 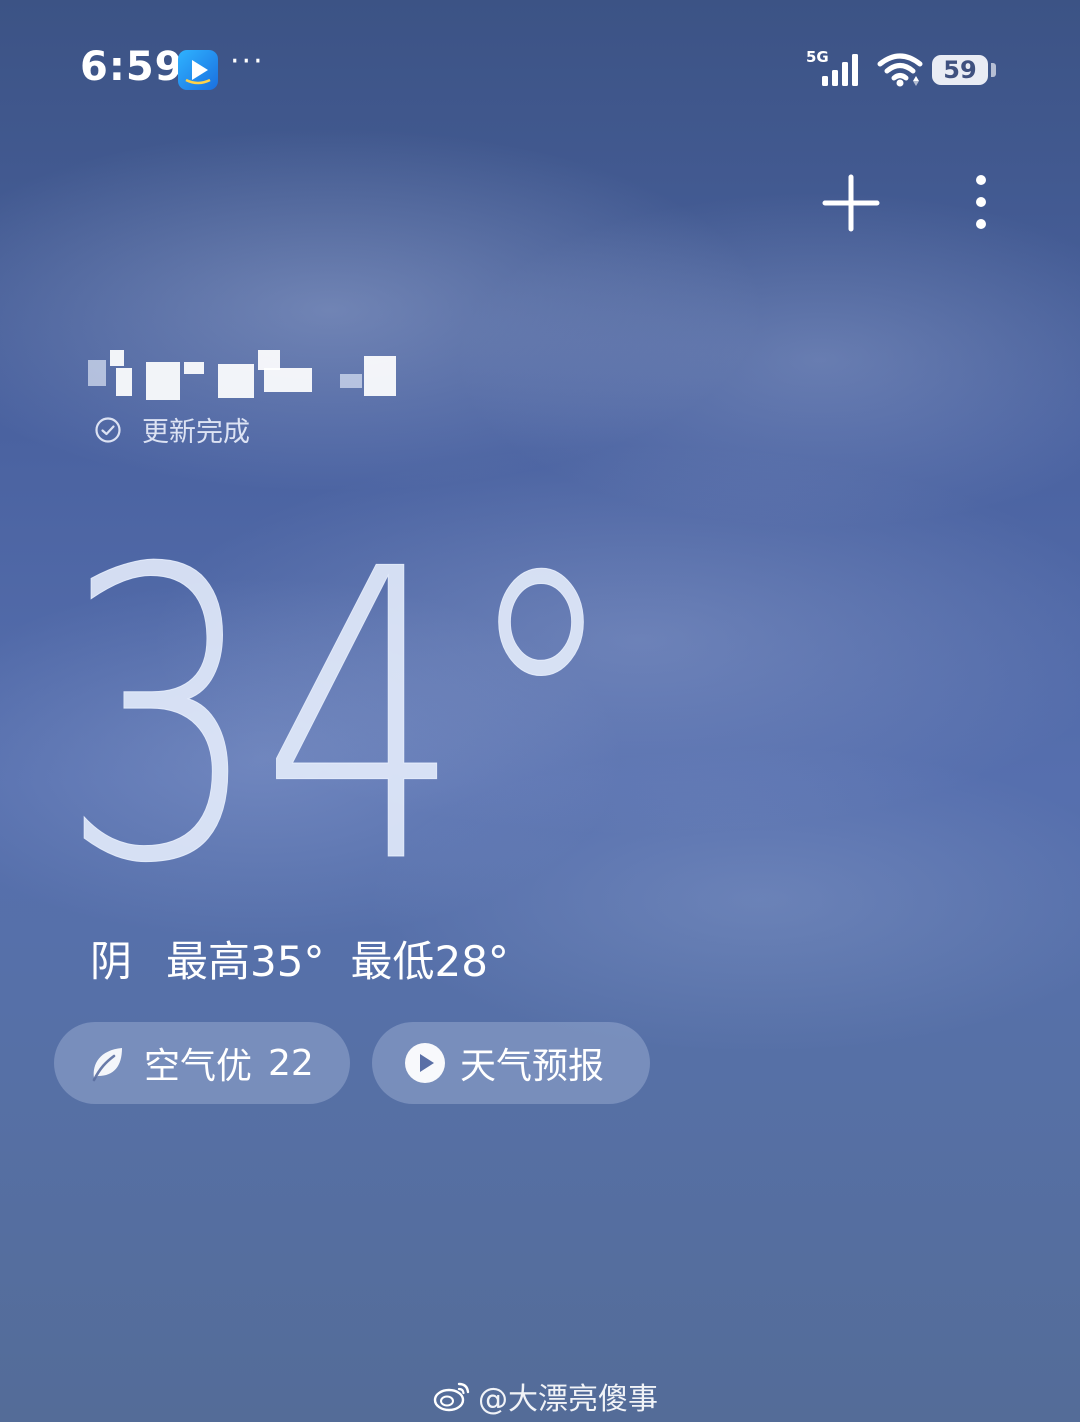 I want to click on status-bar: 6:59 ··· 5G 59, so click(x=540, y=70).